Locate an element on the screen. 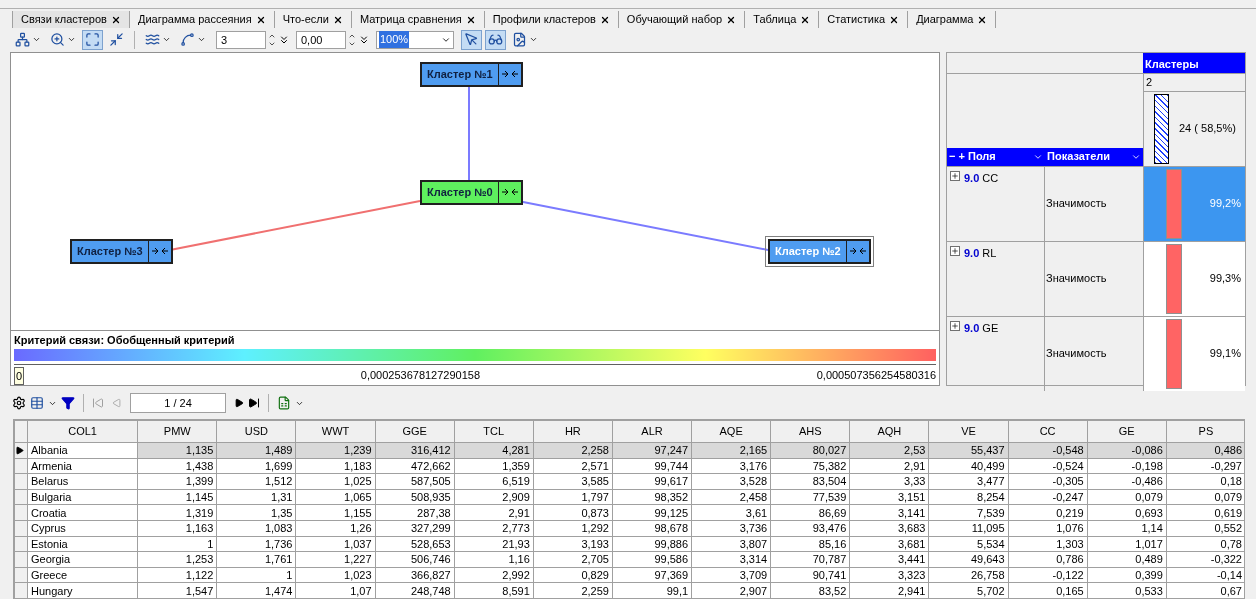  column-header: GE is located at coordinates (1127, 431).